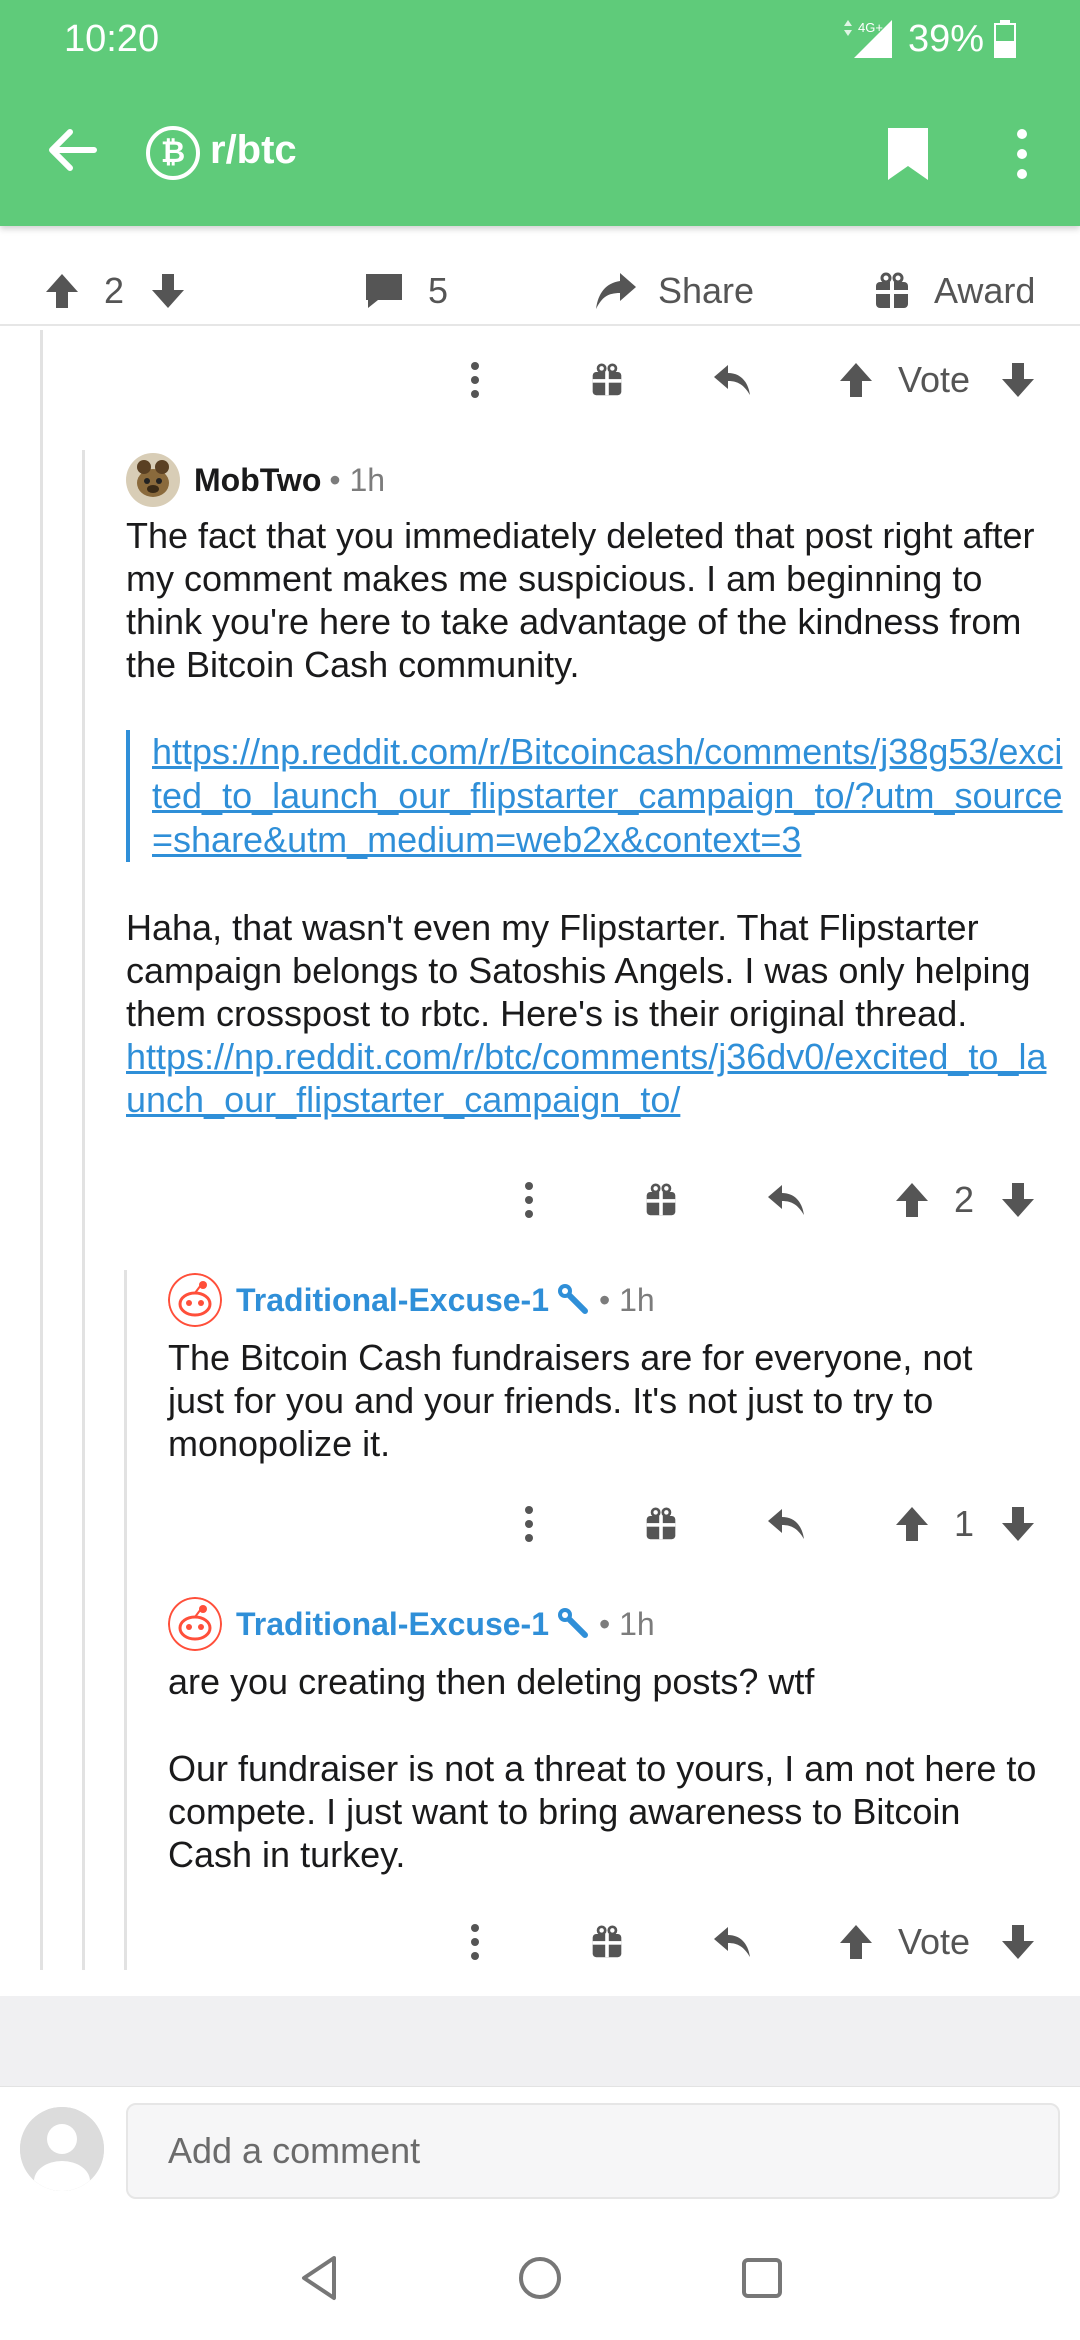  Describe the element at coordinates (1022, 154) in the screenshot. I see `more-options-icon` at that location.